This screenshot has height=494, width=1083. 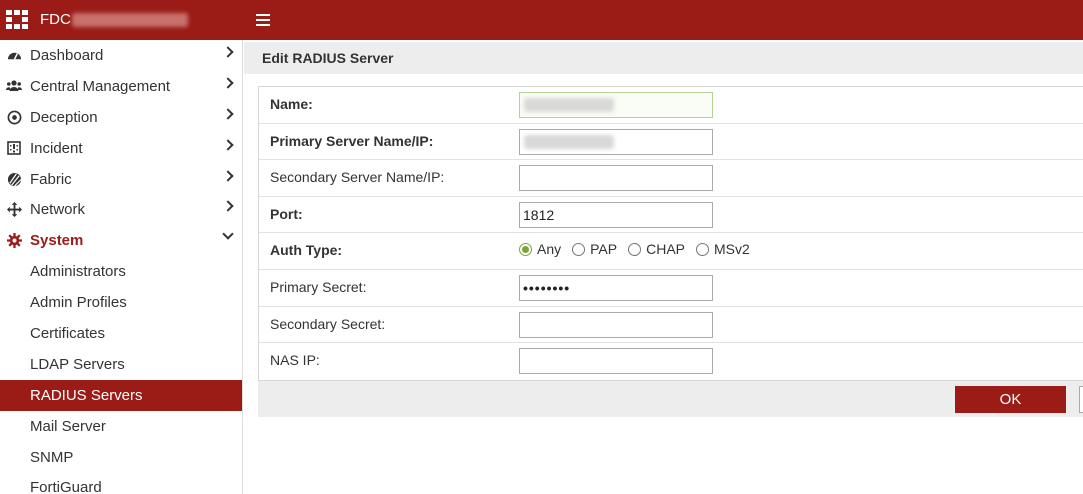 I want to click on fabric-icon, so click(x=14, y=179).